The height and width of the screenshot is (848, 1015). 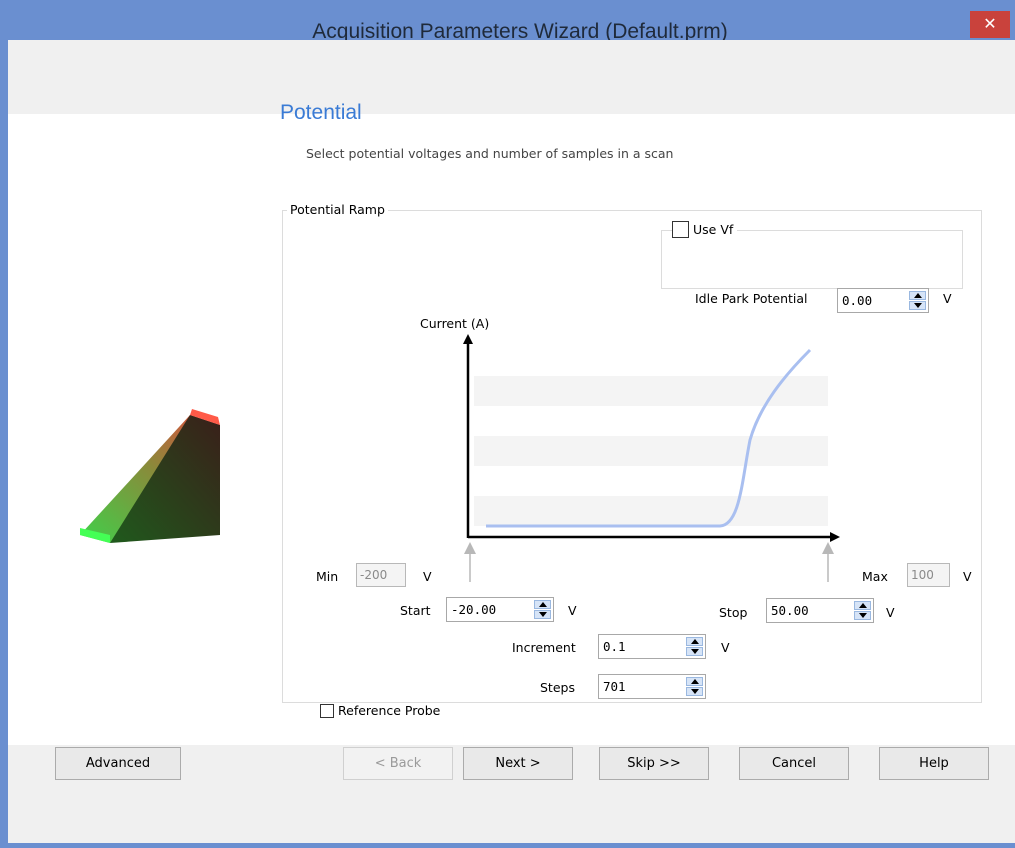 What do you see at coordinates (118, 763) in the screenshot?
I see `advanced-button: Advanced` at bounding box center [118, 763].